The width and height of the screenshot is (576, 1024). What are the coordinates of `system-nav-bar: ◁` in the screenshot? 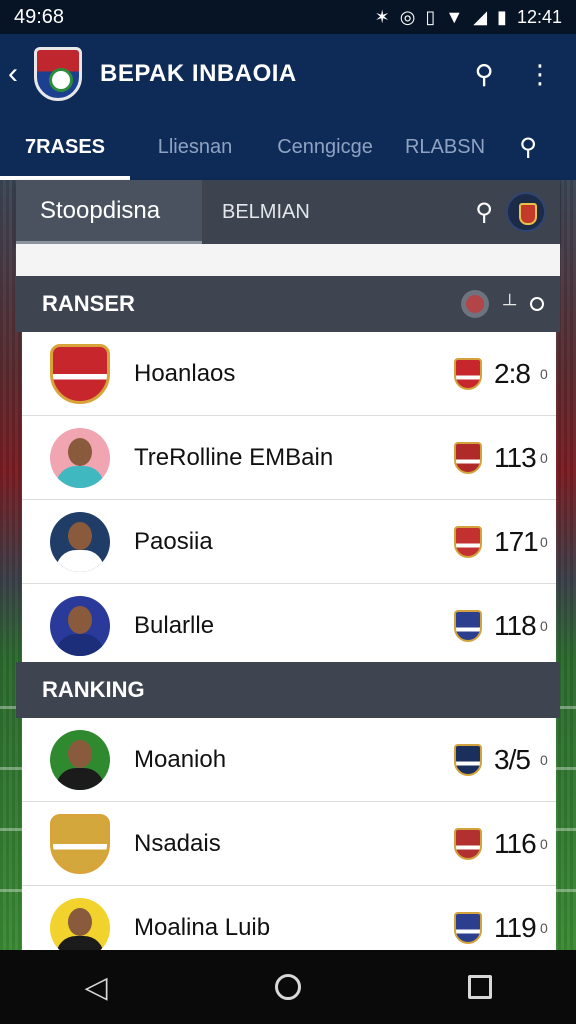 It's located at (288, 987).